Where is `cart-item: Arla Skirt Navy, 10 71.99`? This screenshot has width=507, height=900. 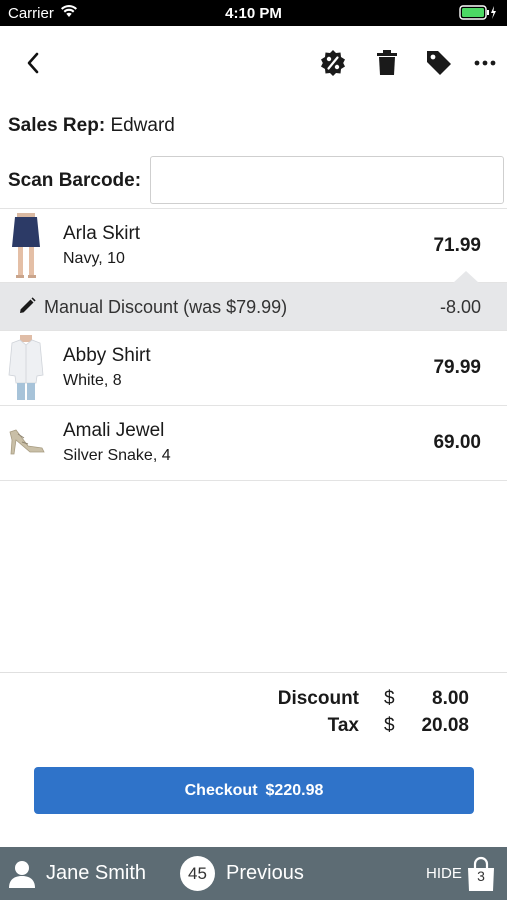
cart-item: Arla Skirt Navy, 10 71.99 is located at coordinates (253, 245).